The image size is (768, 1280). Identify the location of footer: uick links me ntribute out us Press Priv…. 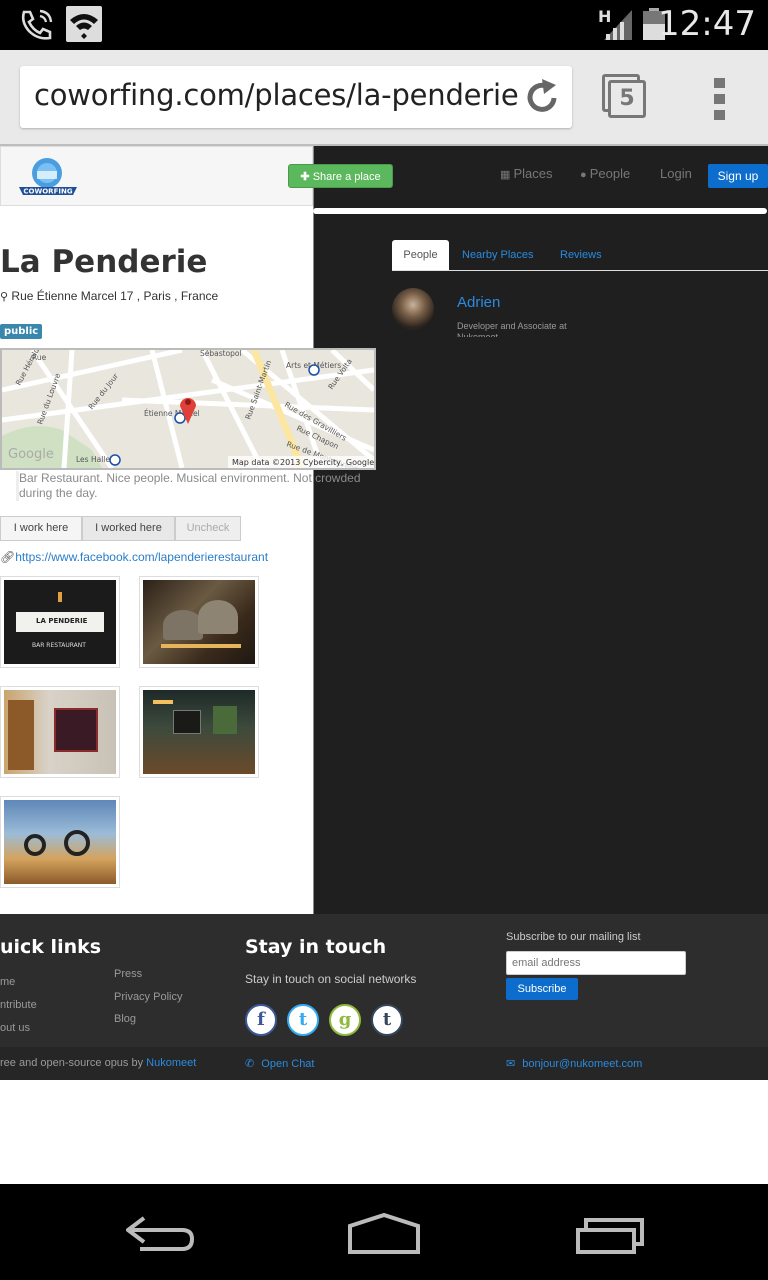
(384, 997).